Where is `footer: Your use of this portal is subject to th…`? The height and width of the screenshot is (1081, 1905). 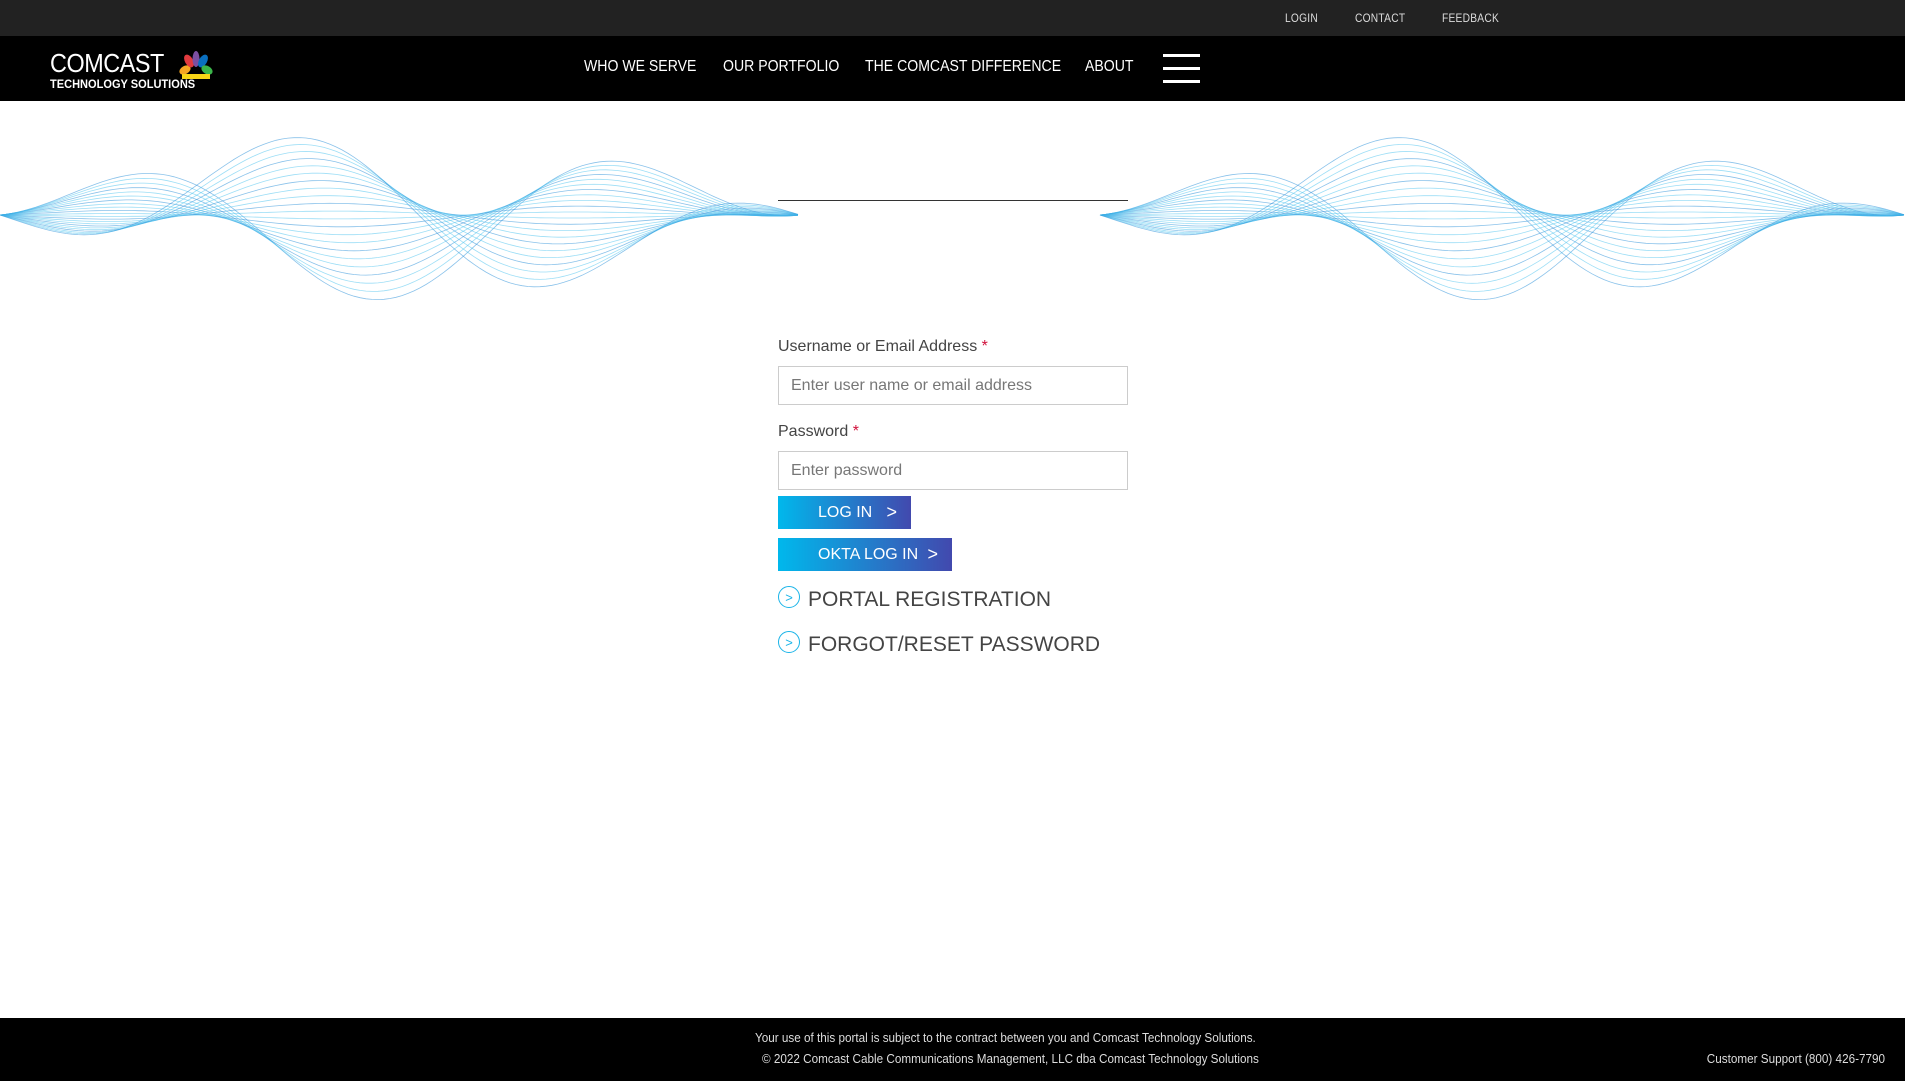 footer: Your use of this portal is subject to th… is located at coordinates (952, 1049).